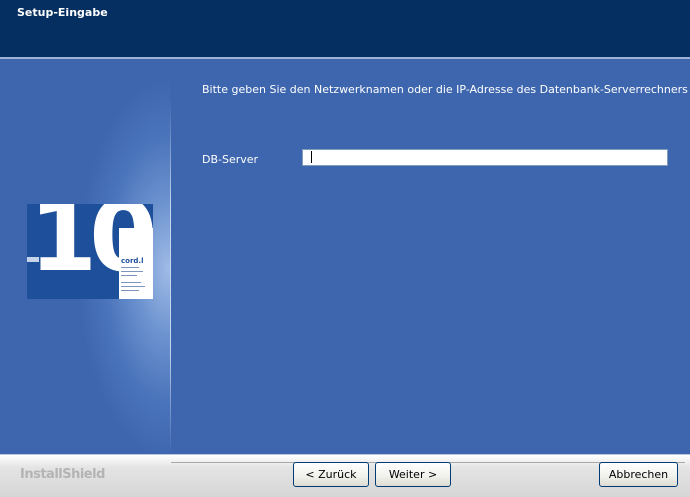 The width and height of the screenshot is (690, 497). I want to click on installshield-brand: InstallShield, so click(62, 474).